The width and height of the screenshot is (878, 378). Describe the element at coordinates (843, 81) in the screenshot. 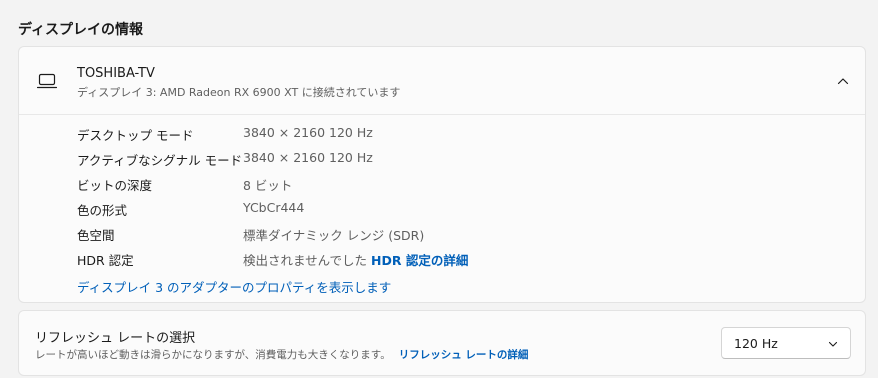

I see `chevron-up-icon` at that location.